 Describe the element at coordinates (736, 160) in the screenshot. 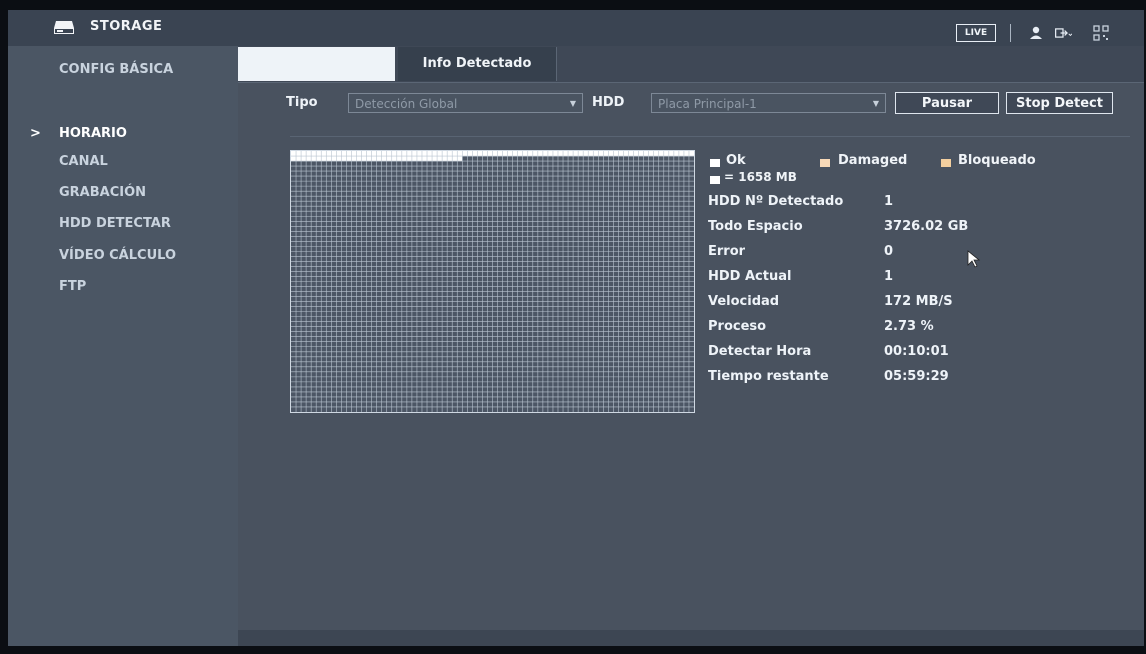

I see `legend-ok-label: Ok` at that location.